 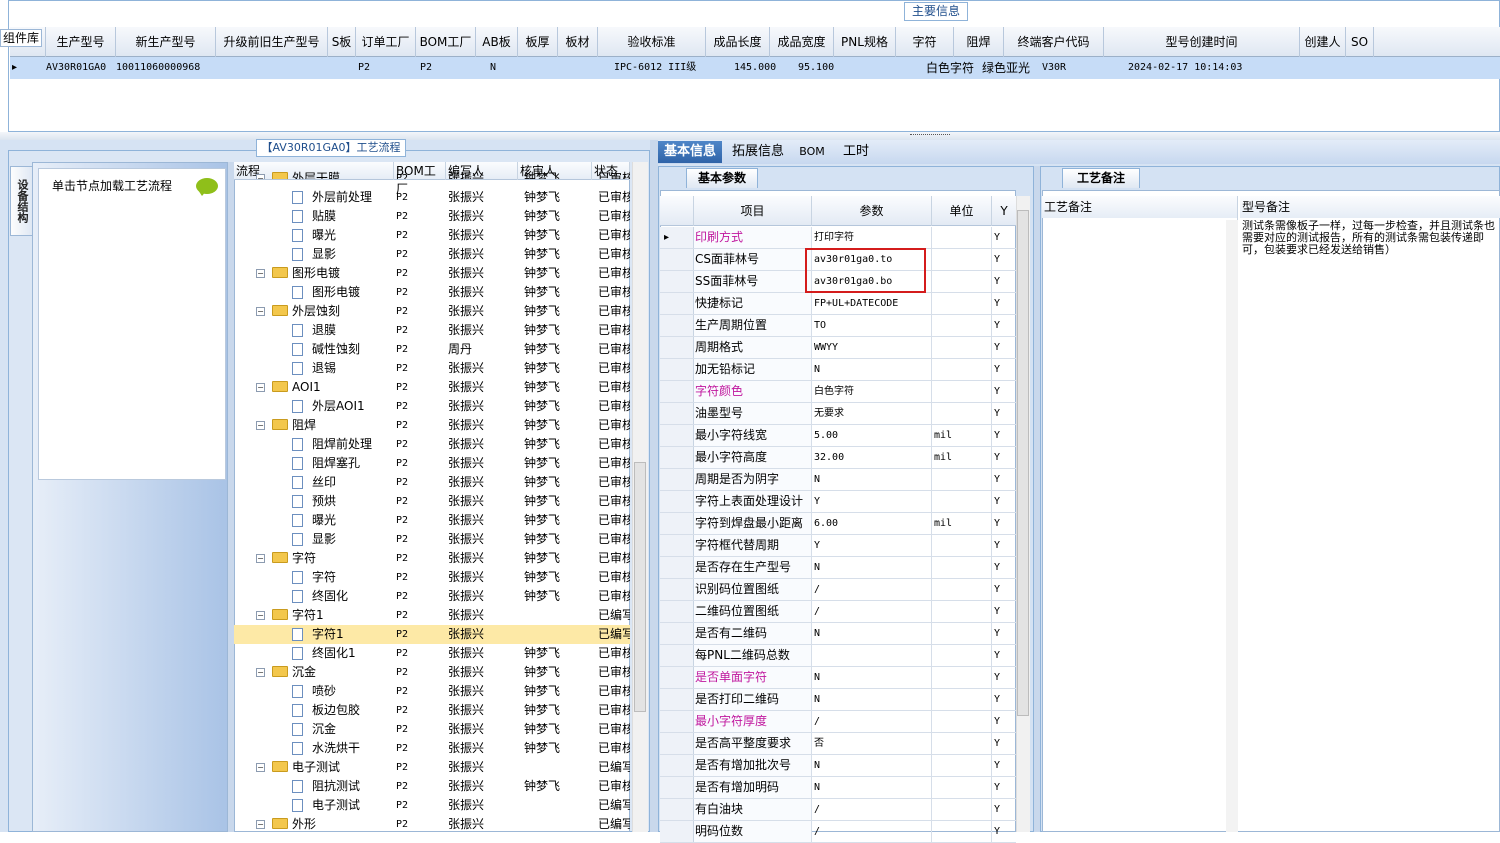 What do you see at coordinates (640, 587) in the screenshot?
I see `tree-scrollbar-thumb` at bounding box center [640, 587].